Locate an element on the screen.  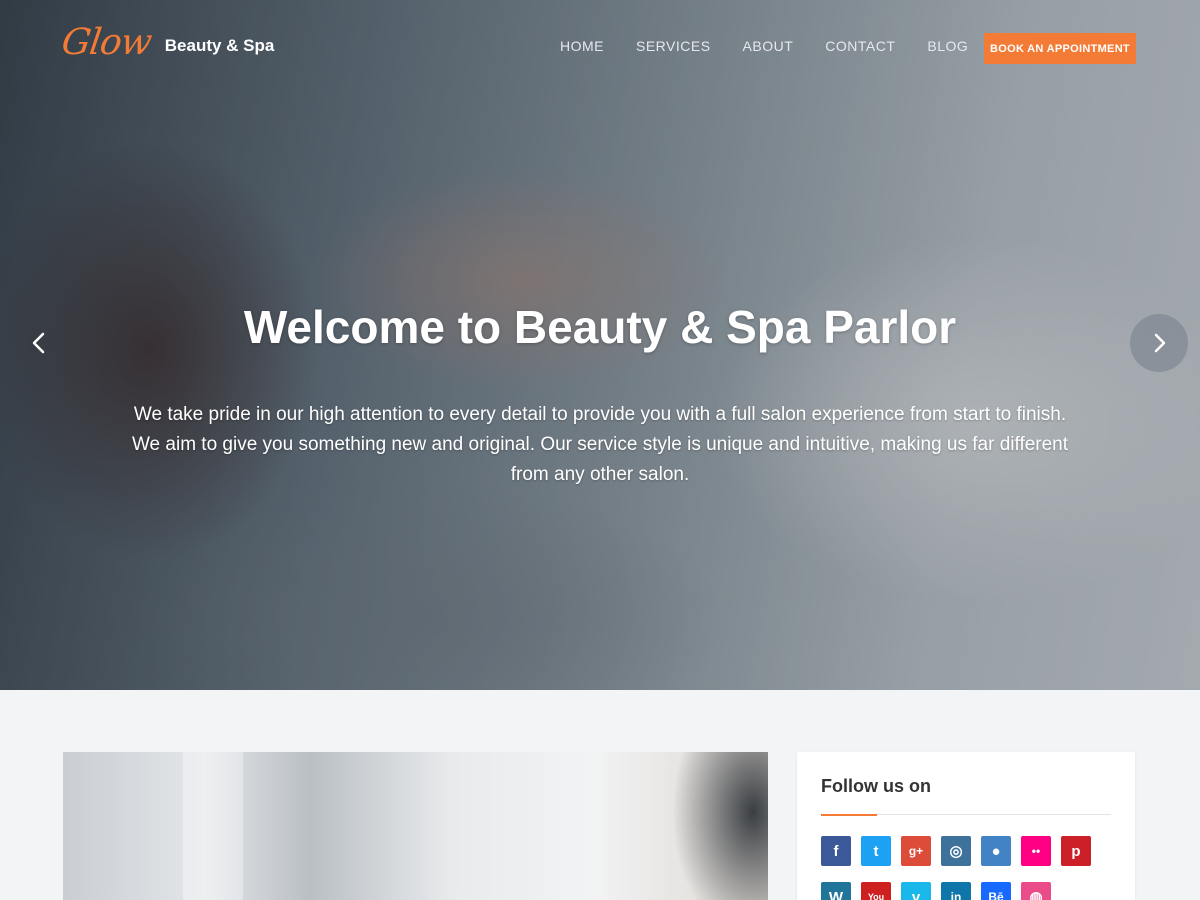
instagram-icon: ◎ is located at coordinates (956, 851).